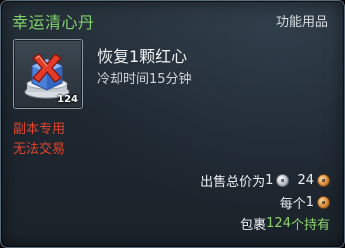 Image resolution: width=345 pixels, height=248 pixels. Describe the element at coordinates (292, 204) in the screenshot. I see `sell-each-label: 每个` at that location.